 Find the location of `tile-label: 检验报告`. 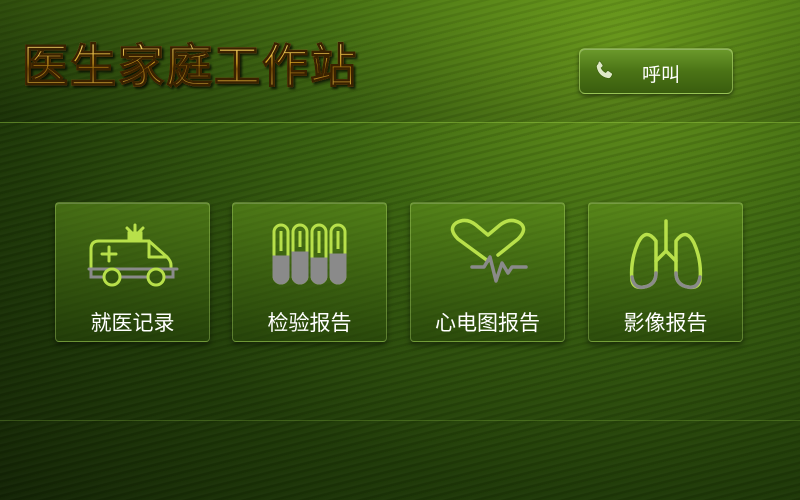

tile-label: 检验报告 is located at coordinates (309, 323).